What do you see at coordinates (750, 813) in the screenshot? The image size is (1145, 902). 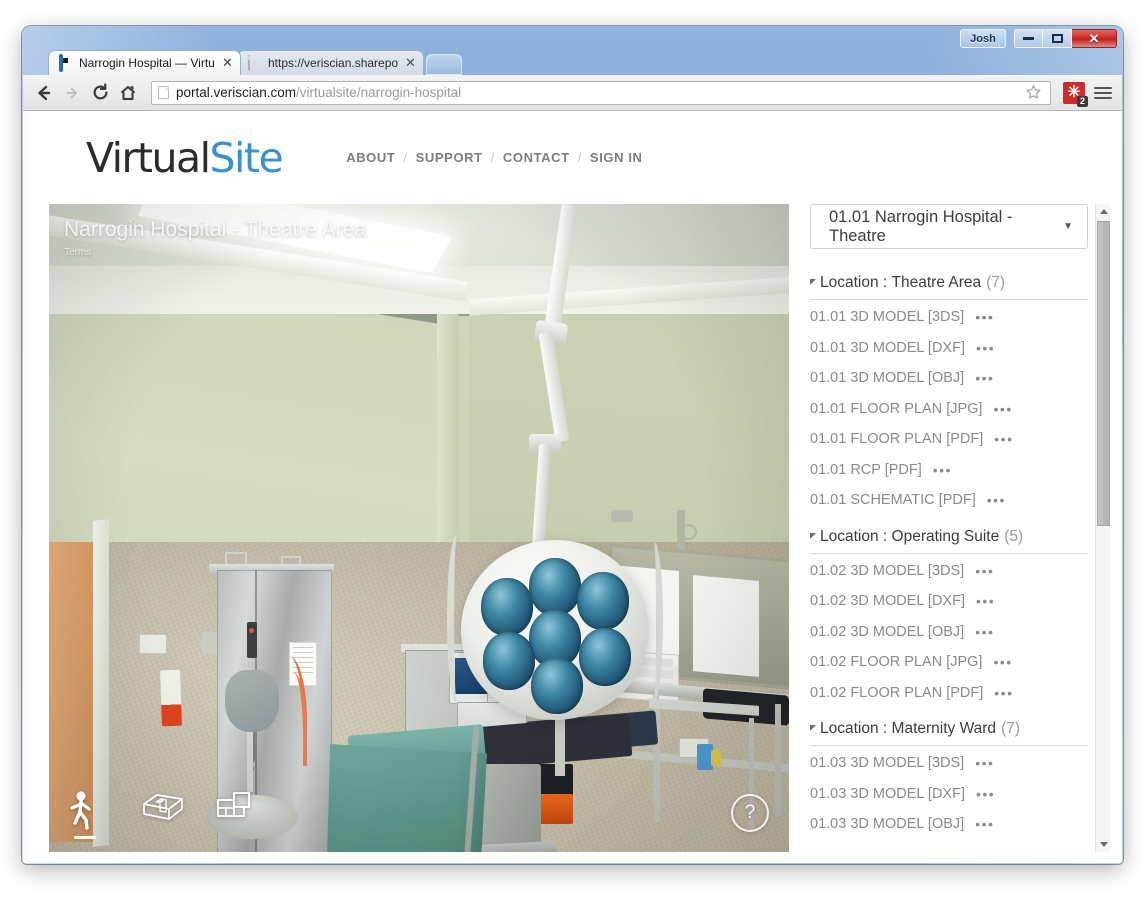 I see `help-icon: ?` at bounding box center [750, 813].